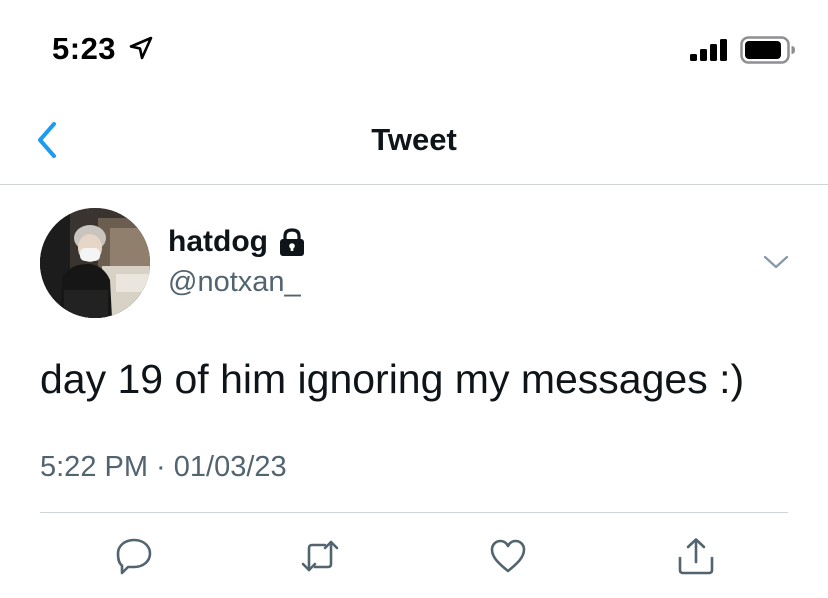  What do you see at coordinates (320, 556) in the screenshot?
I see `retweet-icon` at bounding box center [320, 556].